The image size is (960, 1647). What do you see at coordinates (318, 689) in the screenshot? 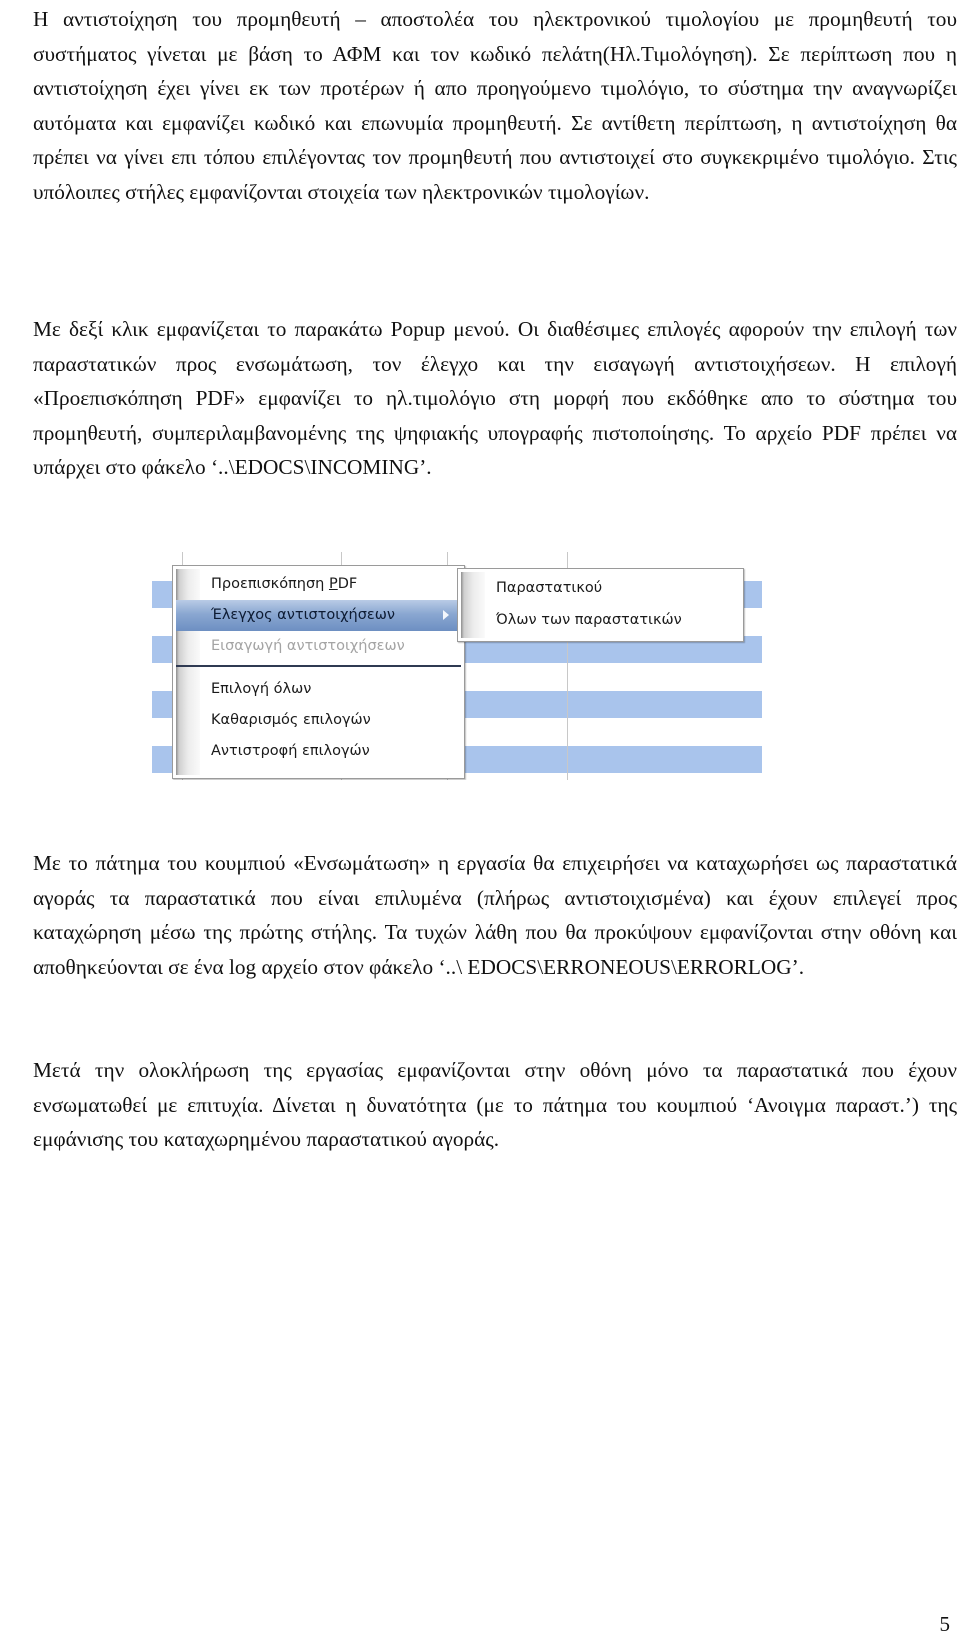
I see `menu-item-select-all: Επιλογή όλων` at bounding box center [318, 689].